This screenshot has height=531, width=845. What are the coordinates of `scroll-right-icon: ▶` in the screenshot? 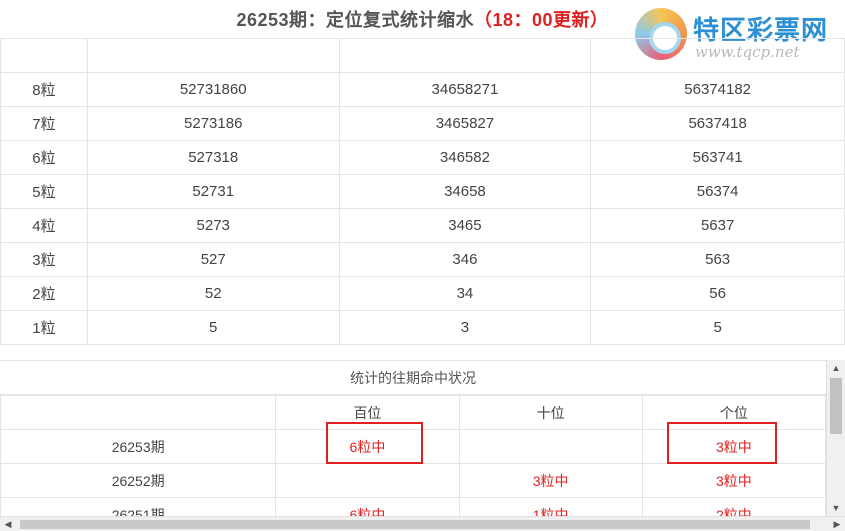 It's located at (837, 524).